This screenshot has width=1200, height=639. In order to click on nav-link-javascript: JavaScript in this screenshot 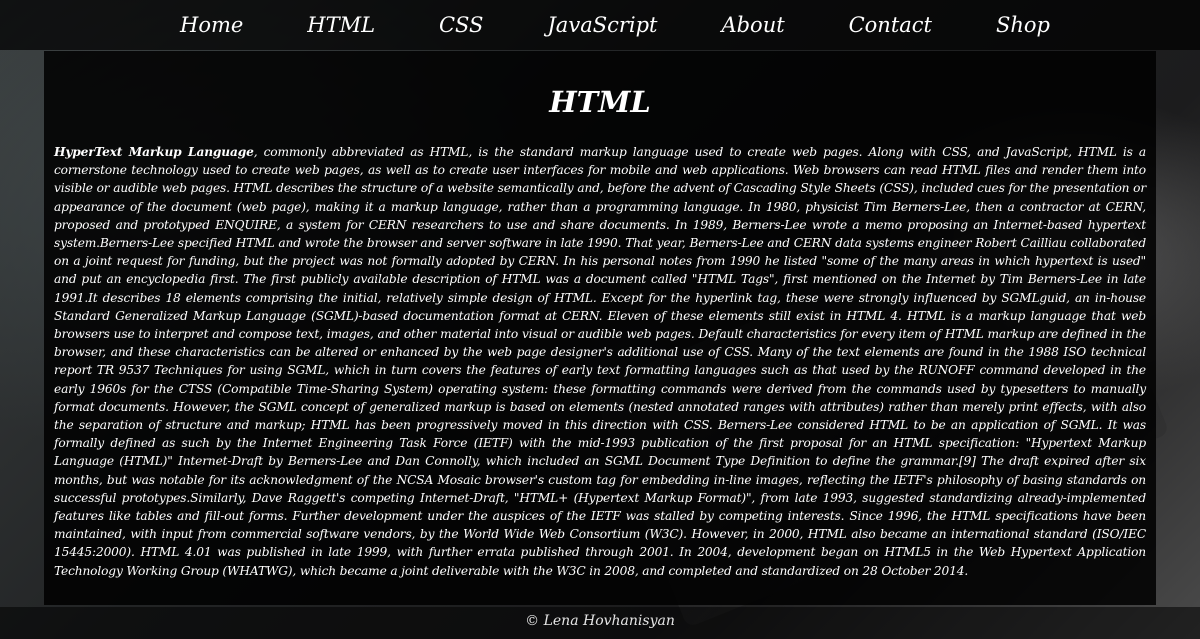, I will do `click(602, 25)`.